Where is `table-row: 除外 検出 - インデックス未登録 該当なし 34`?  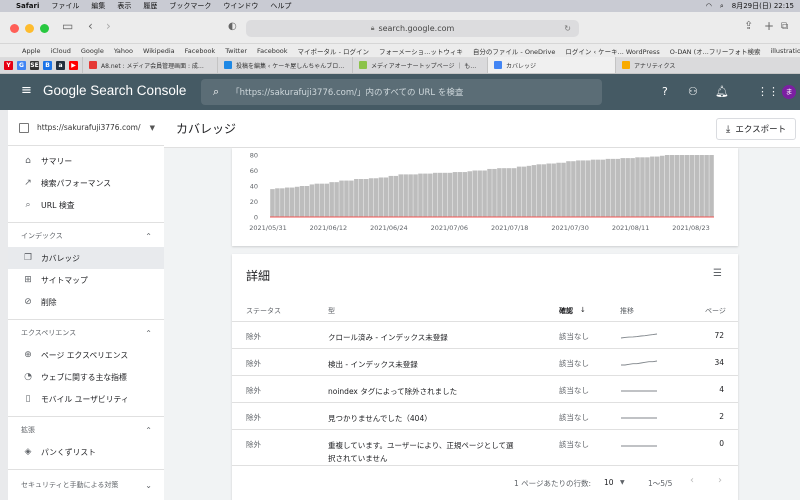 table-row: 除外 検出 - インデックス未登録 該当なし 34 is located at coordinates (485, 362).